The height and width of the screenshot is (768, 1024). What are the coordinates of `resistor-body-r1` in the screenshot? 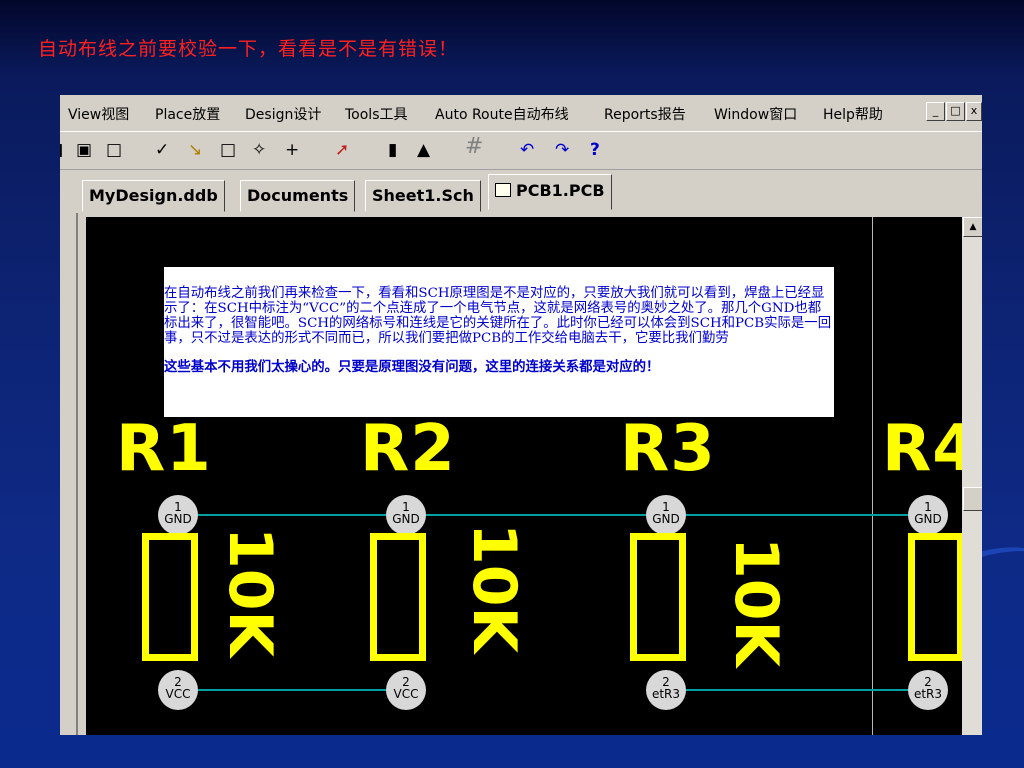 It's located at (170, 597).